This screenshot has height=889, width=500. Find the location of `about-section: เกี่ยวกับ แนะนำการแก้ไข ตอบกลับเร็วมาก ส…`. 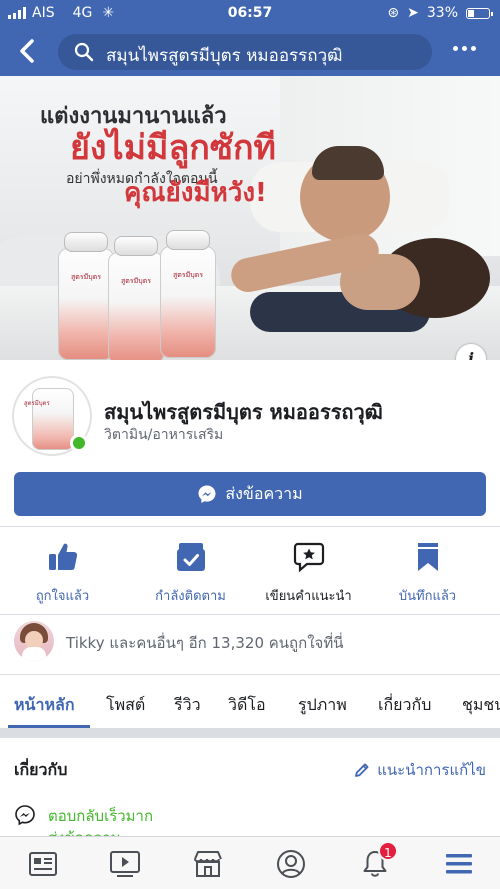

about-section: เกี่ยวกับ แนะนำการแก้ไข ตอบกลับเร็วมาก ส… is located at coordinates (250, 788).